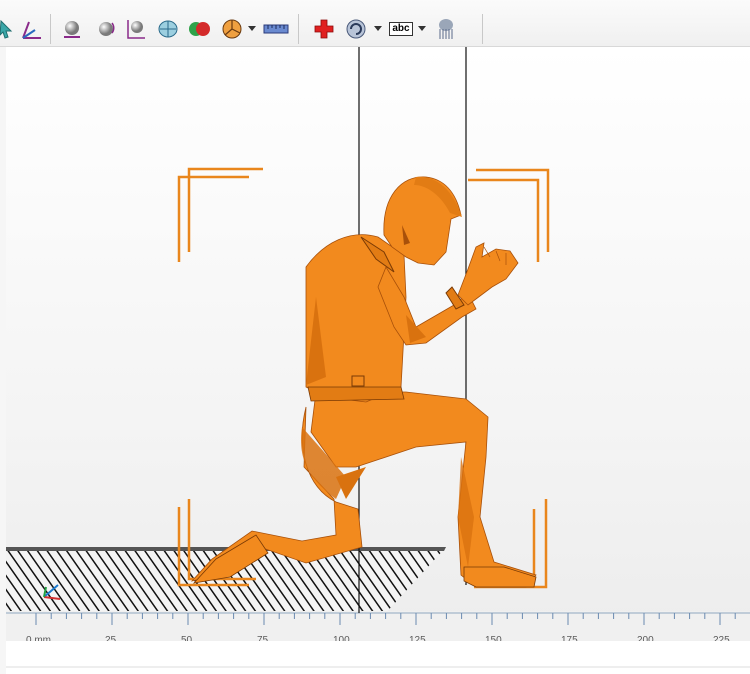  What do you see at coordinates (106, 29) in the screenshot?
I see `rotate-object-icon` at bounding box center [106, 29].